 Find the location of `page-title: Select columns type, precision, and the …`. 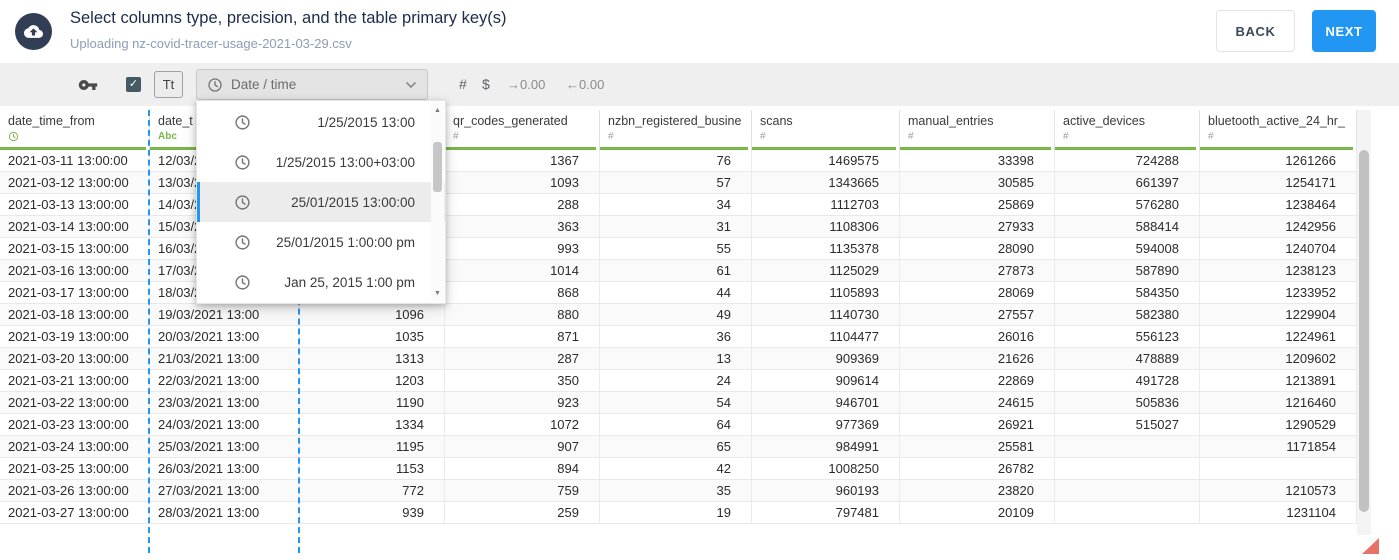

page-title: Select columns type, precision, and the … is located at coordinates (288, 18).